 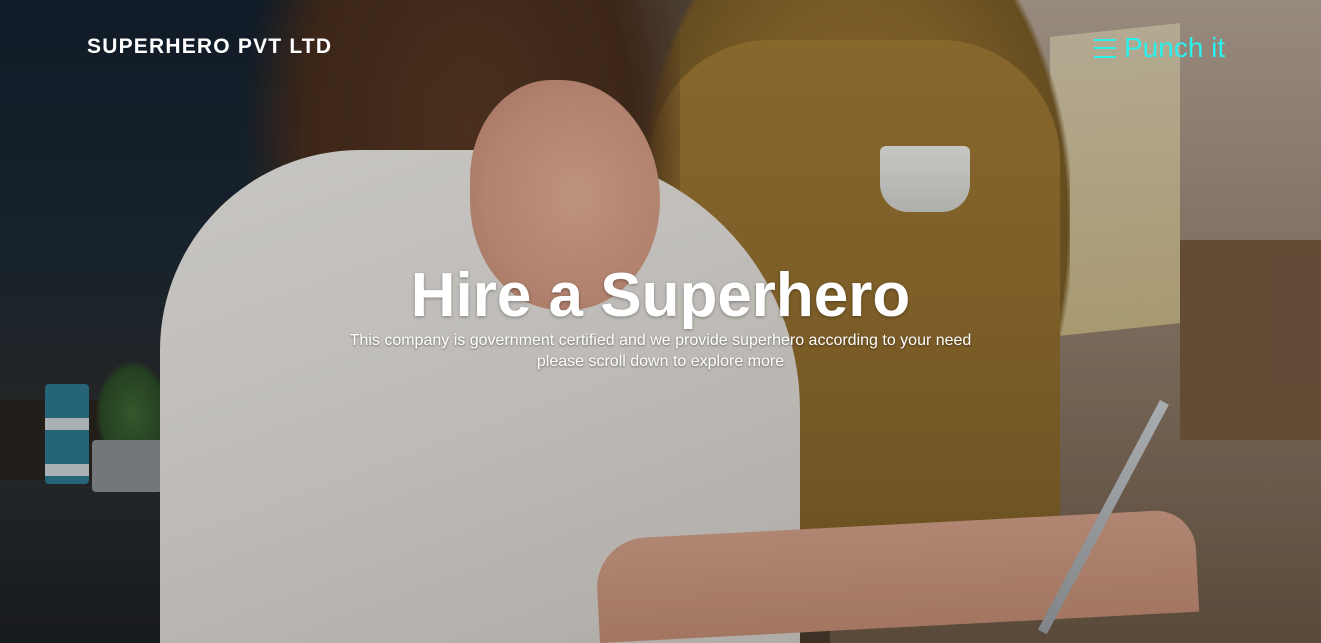 I want to click on hero-title: Hire a Superhero, so click(x=660, y=295).